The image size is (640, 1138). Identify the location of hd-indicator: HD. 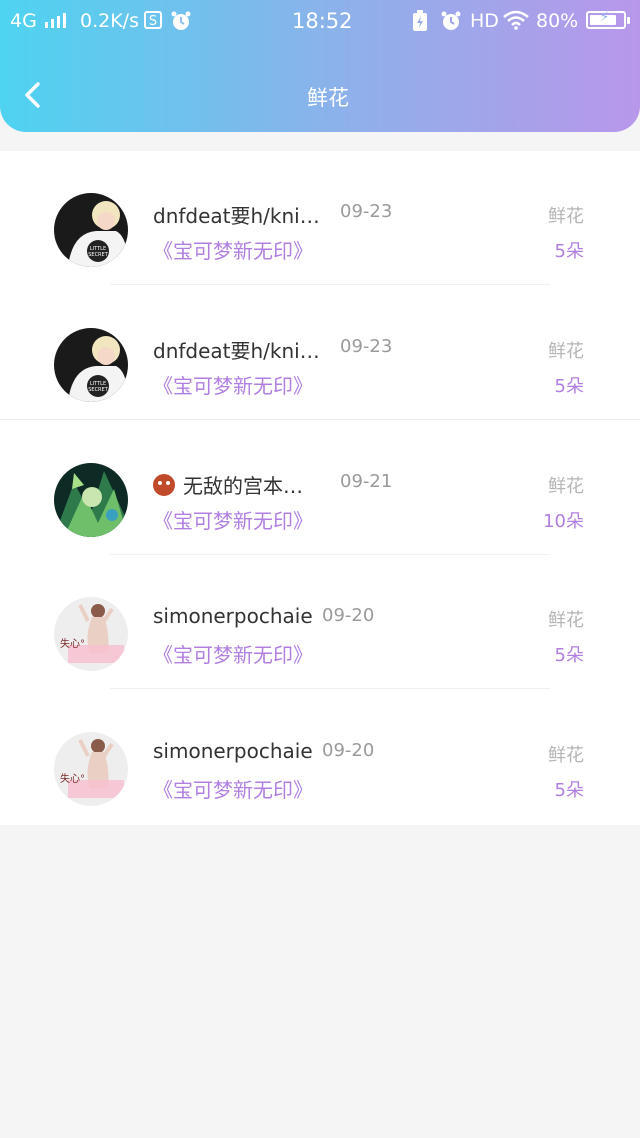
(484, 21).